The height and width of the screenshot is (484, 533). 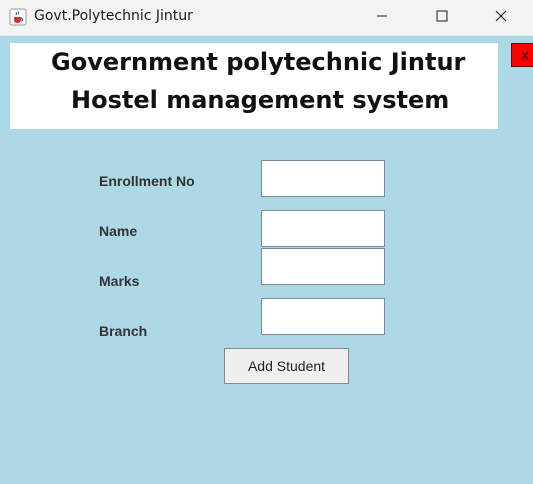 I want to click on minimize-button, so click(x=382, y=17).